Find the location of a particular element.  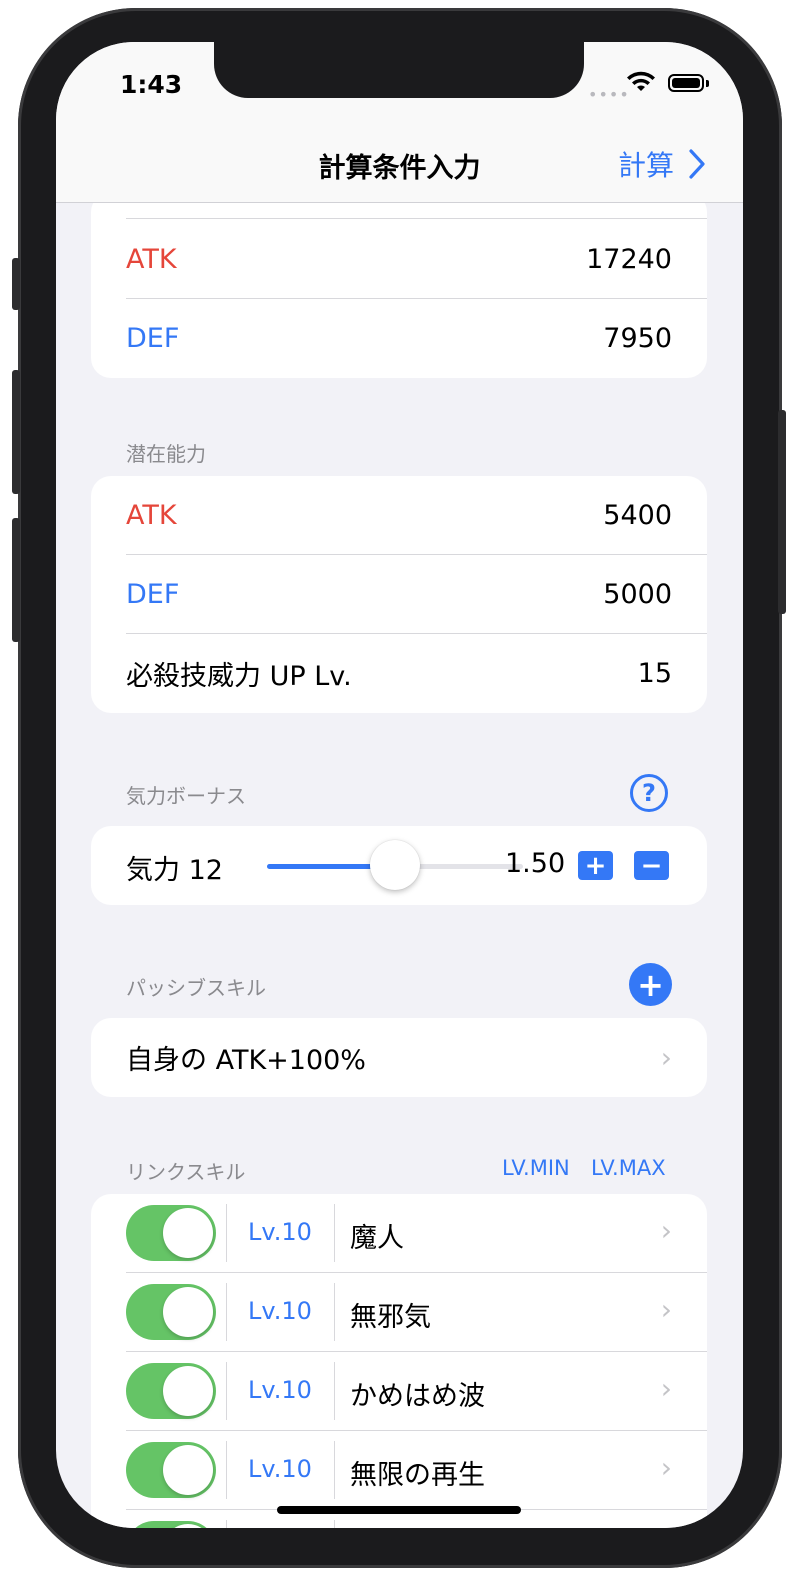

link-skill-name: 無邪気 is located at coordinates (390, 1314).